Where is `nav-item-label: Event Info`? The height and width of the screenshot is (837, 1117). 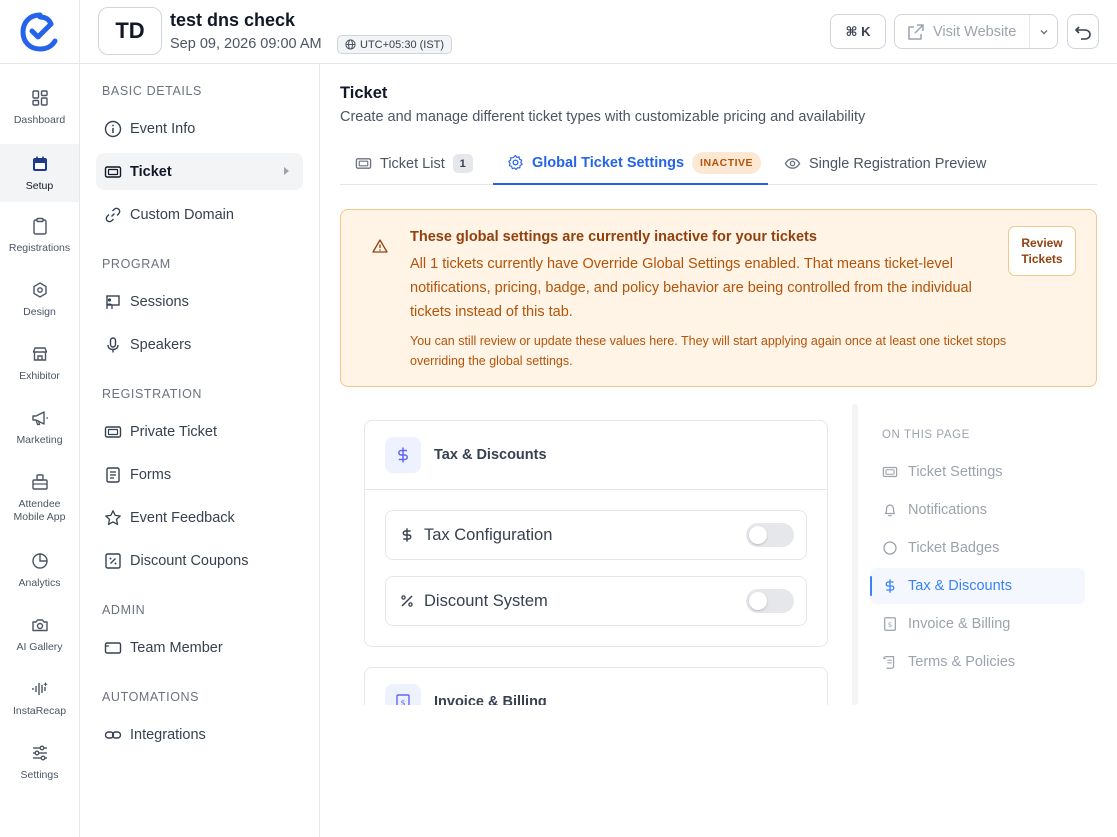 nav-item-label: Event Info is located at coordinates (163, 128).